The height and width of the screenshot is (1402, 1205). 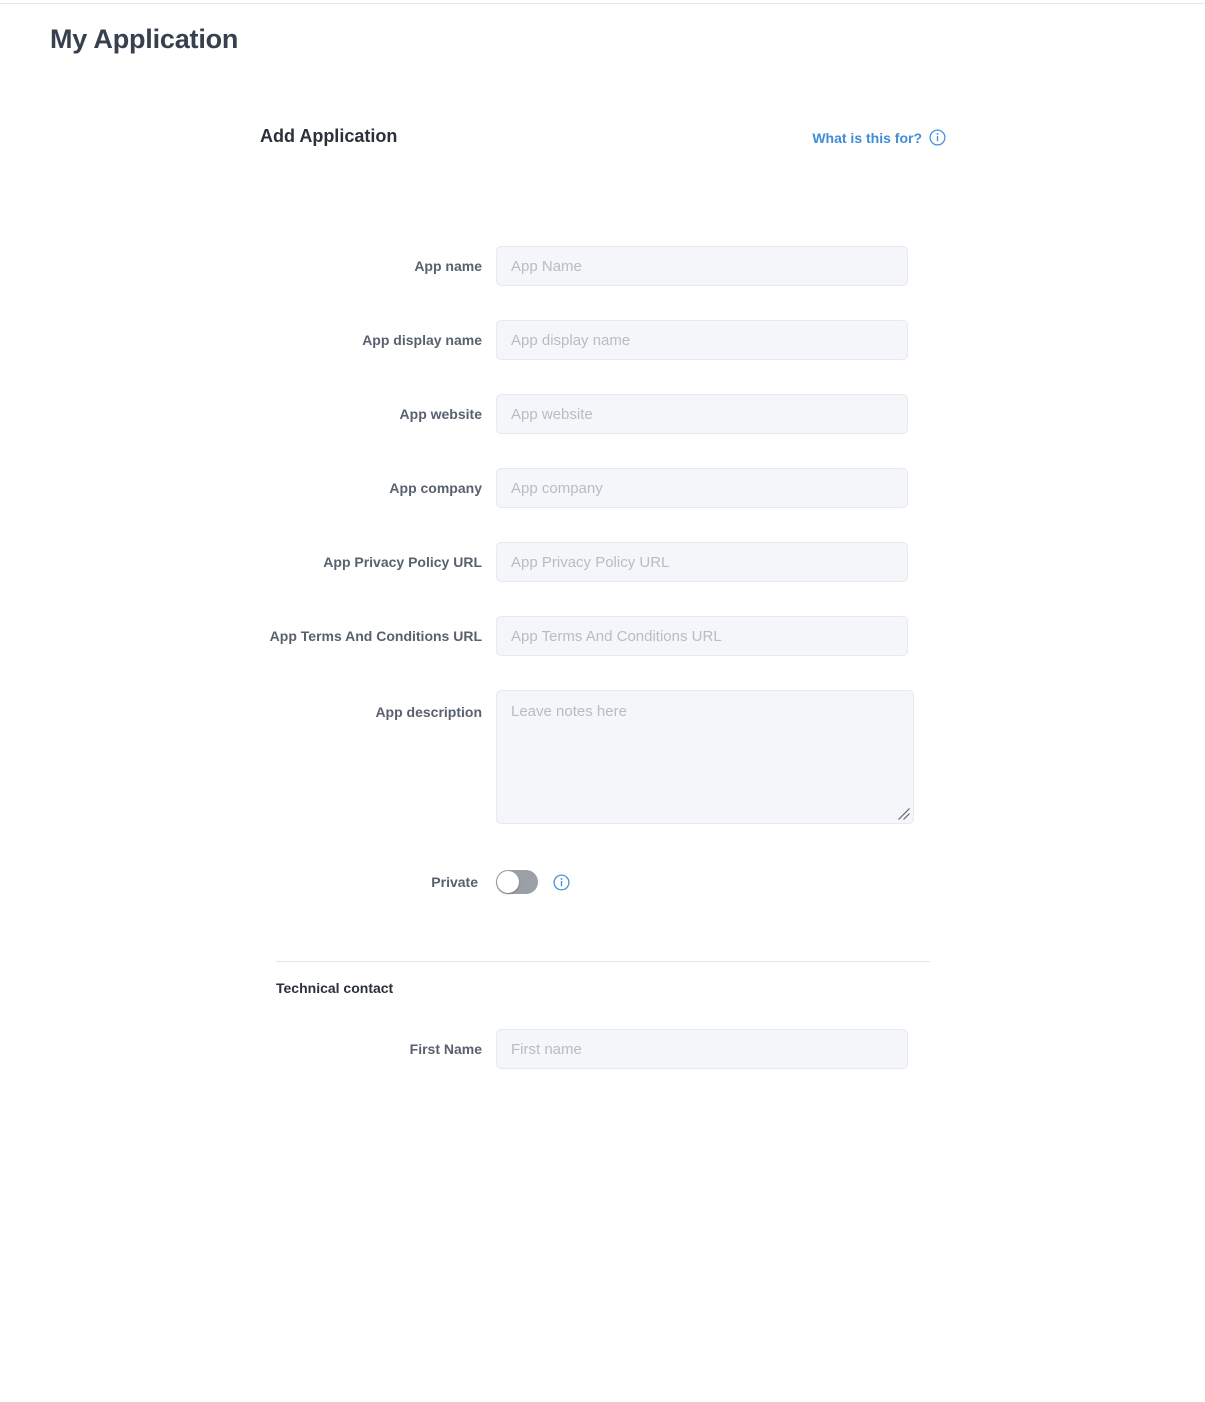 What do you see at coordinates (508, 882) in the screenshot?
I see `private-toggle-knob` at bounding box center [508, 882].